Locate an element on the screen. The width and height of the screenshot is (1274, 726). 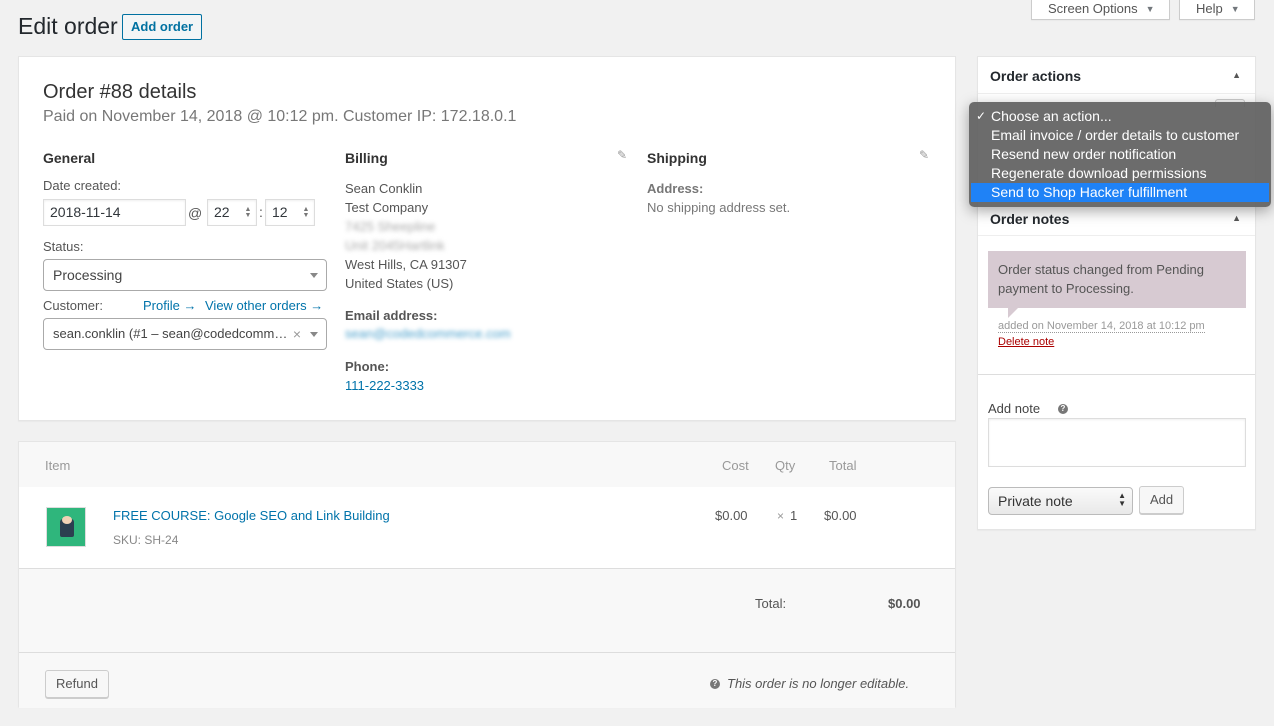
column-qty: Qty is located at coordinates (785, 465).